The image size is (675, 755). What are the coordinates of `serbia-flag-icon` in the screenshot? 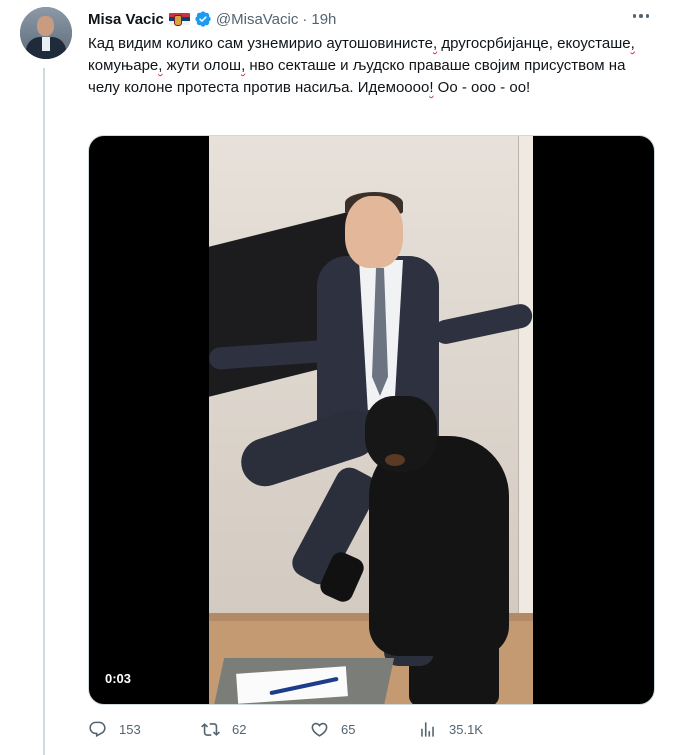 It's located at (179, 19).